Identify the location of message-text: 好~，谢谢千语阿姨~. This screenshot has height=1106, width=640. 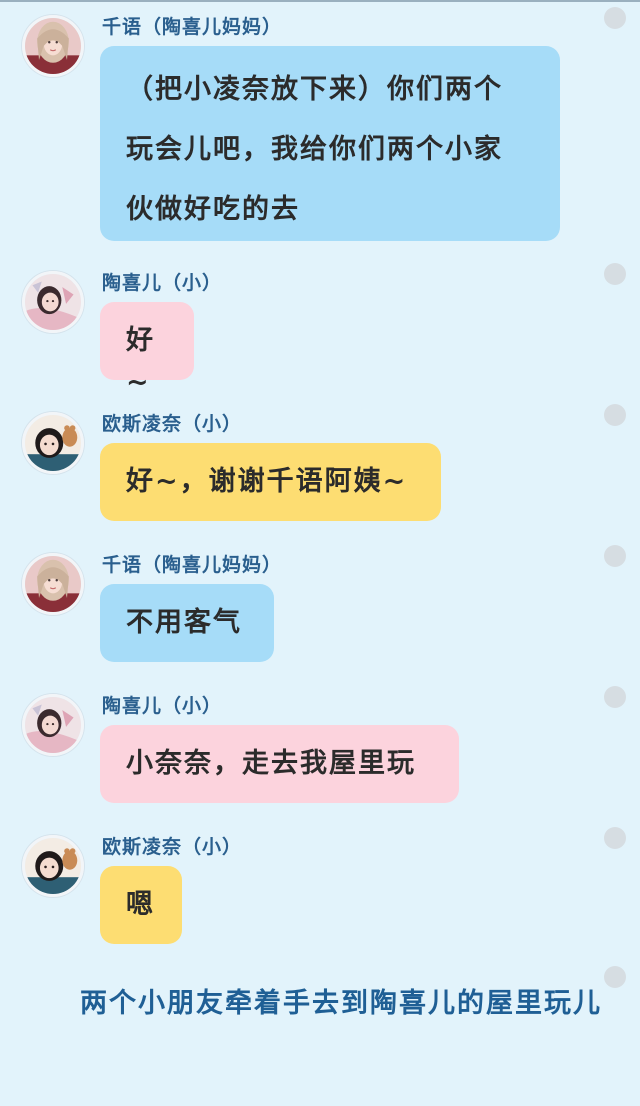
(267, 481).